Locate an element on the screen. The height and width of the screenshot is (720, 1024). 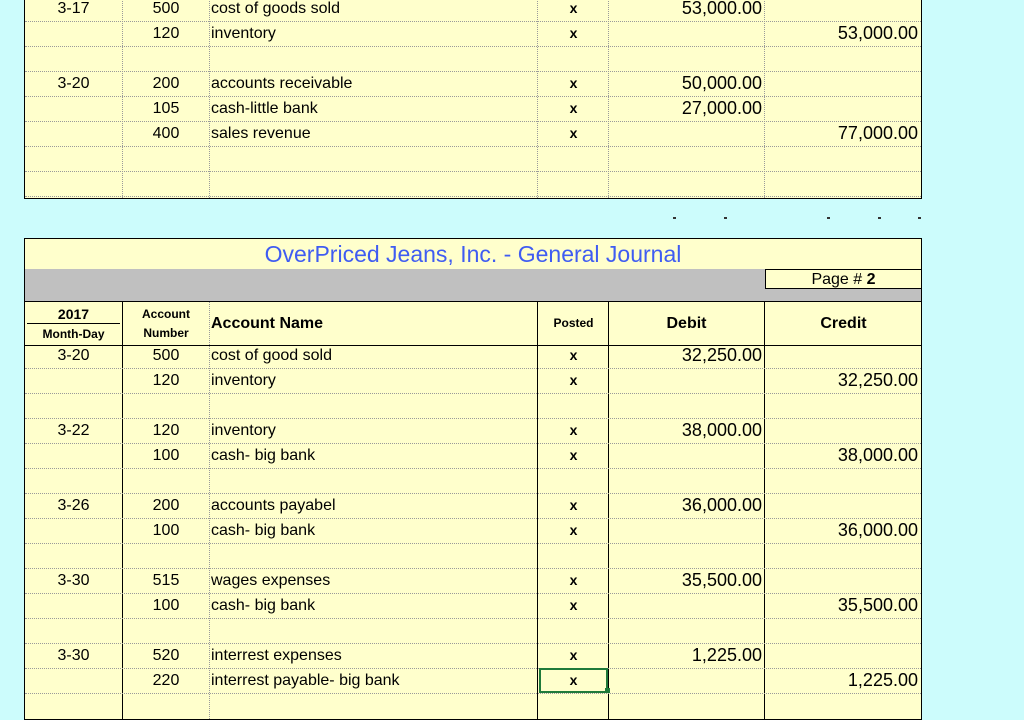
account-name-cell: cash-little bank is located at coordinates (374, 108).